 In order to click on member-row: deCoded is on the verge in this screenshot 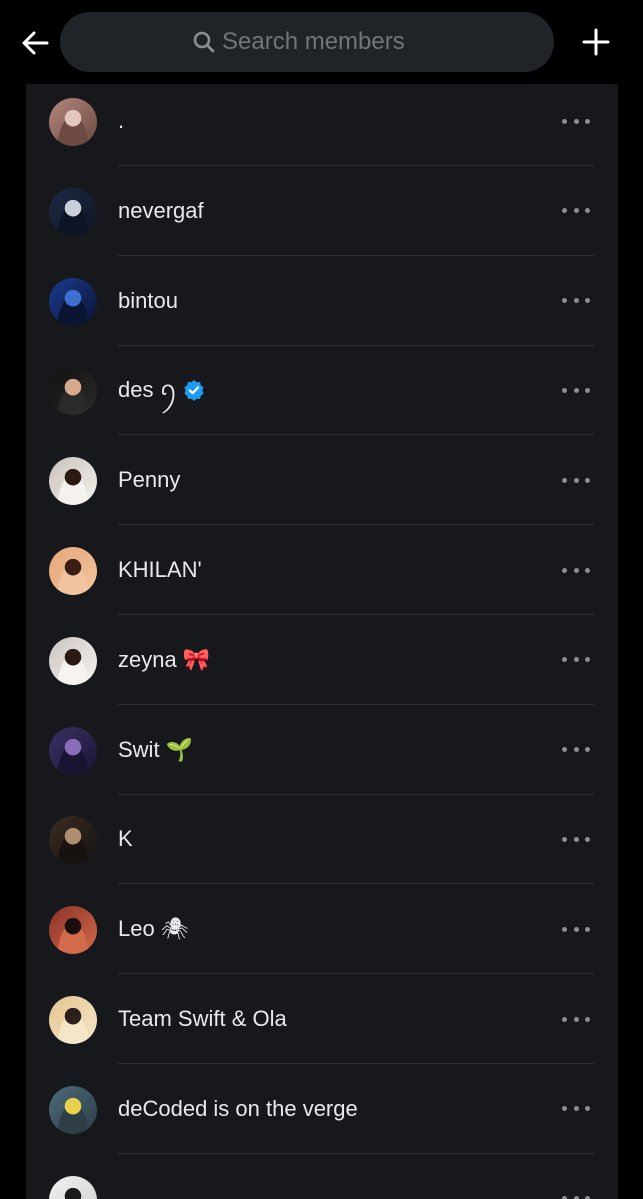, I will do `click(322, 1109)`.